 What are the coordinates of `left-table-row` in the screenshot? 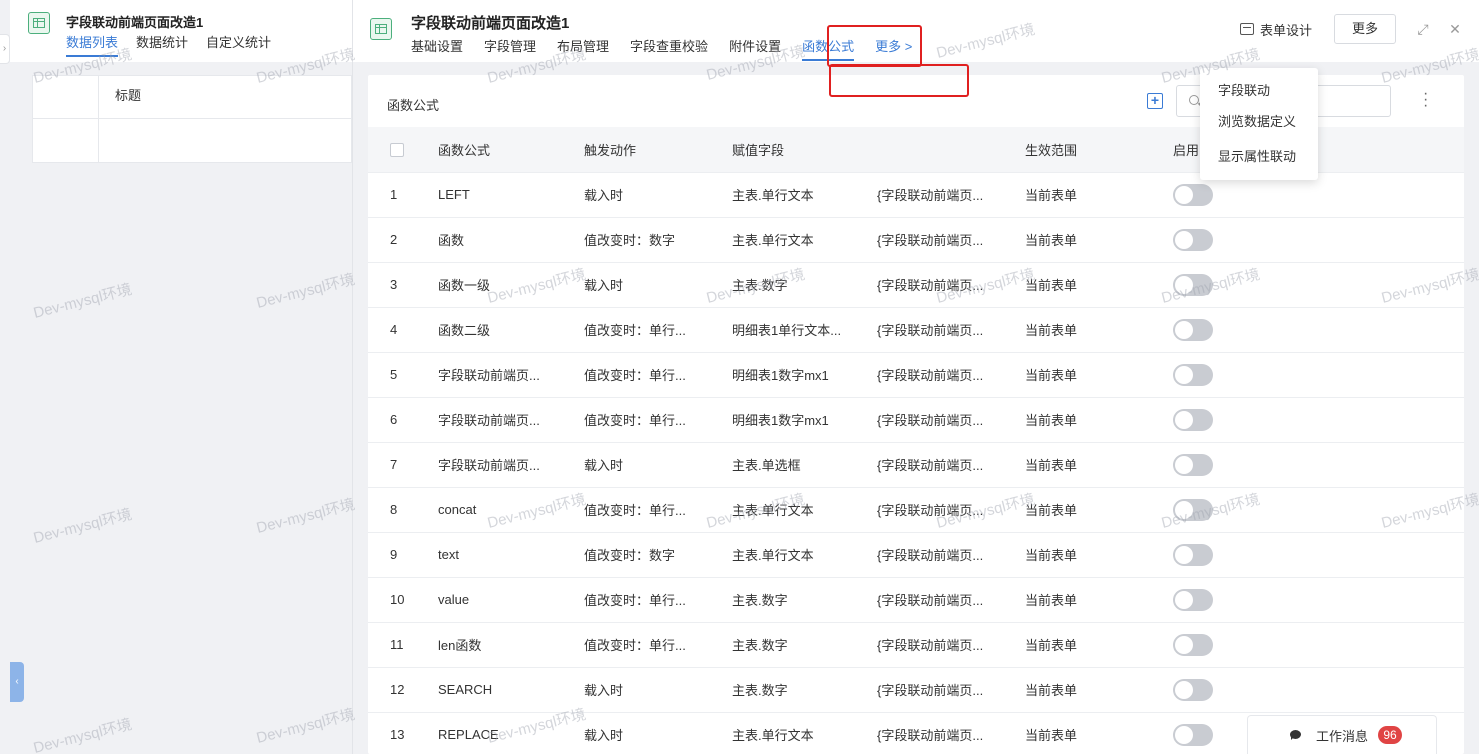 It's located at (192, 140).